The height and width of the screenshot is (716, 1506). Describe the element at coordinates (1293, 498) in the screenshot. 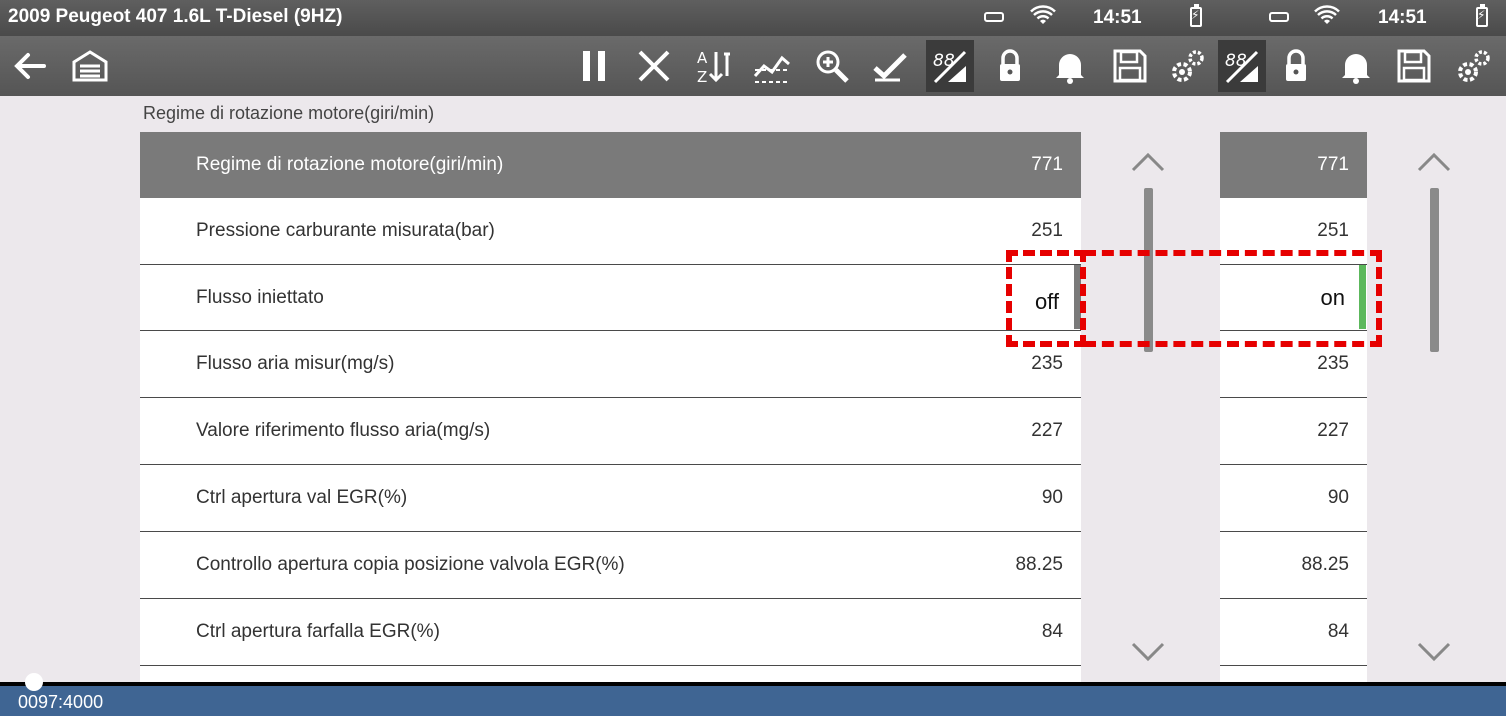

I see `table-row: 90` at that location.